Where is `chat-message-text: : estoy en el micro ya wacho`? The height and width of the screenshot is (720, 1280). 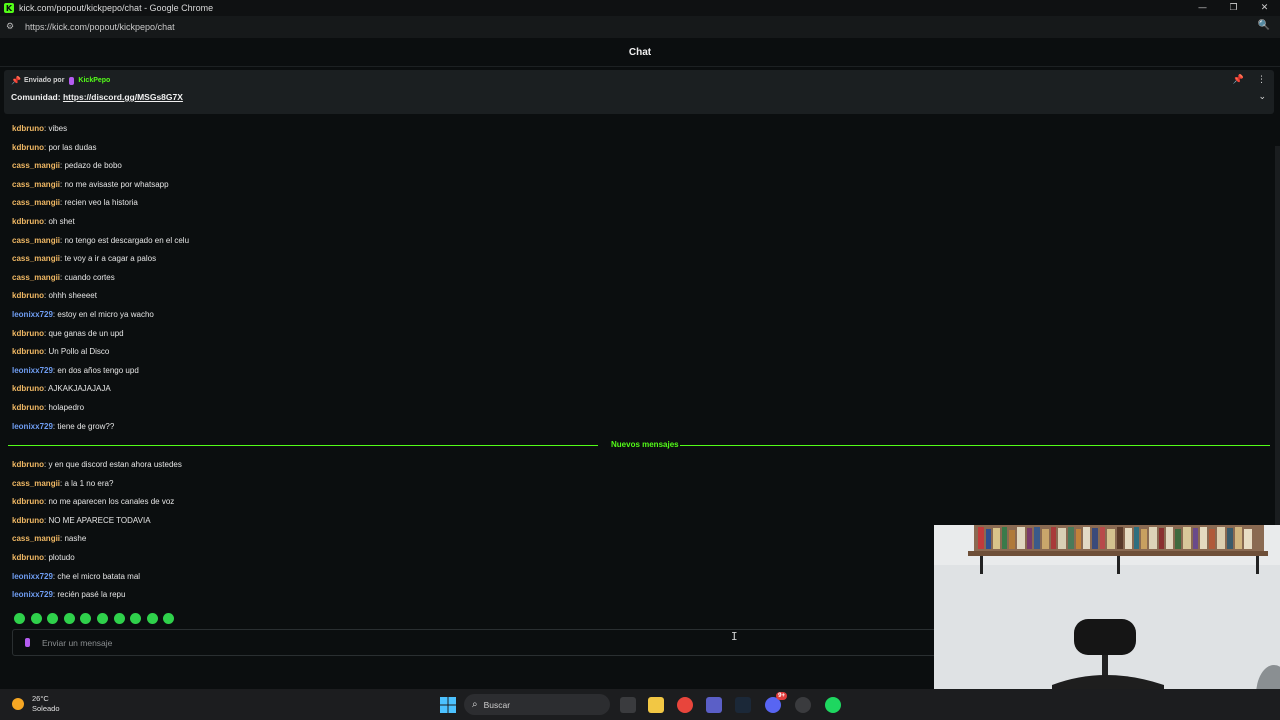
chat-message-text: : estoy en el micro ya wacho is located at coordinates (103, 314).